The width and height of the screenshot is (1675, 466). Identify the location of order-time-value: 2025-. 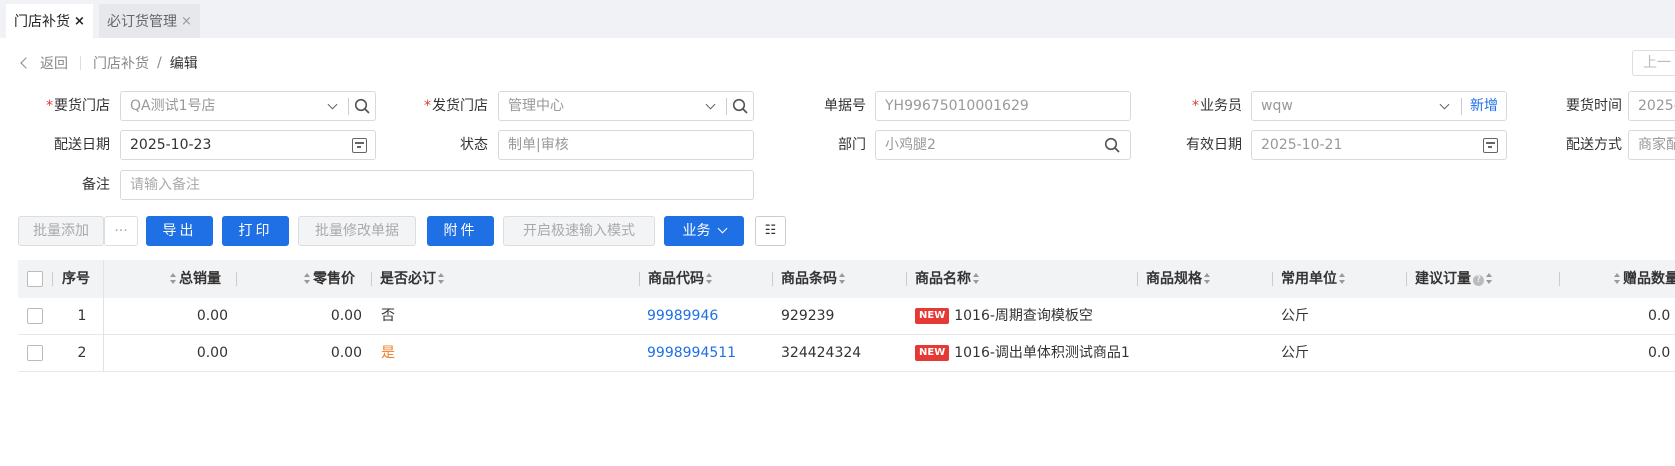
(1656, 106).